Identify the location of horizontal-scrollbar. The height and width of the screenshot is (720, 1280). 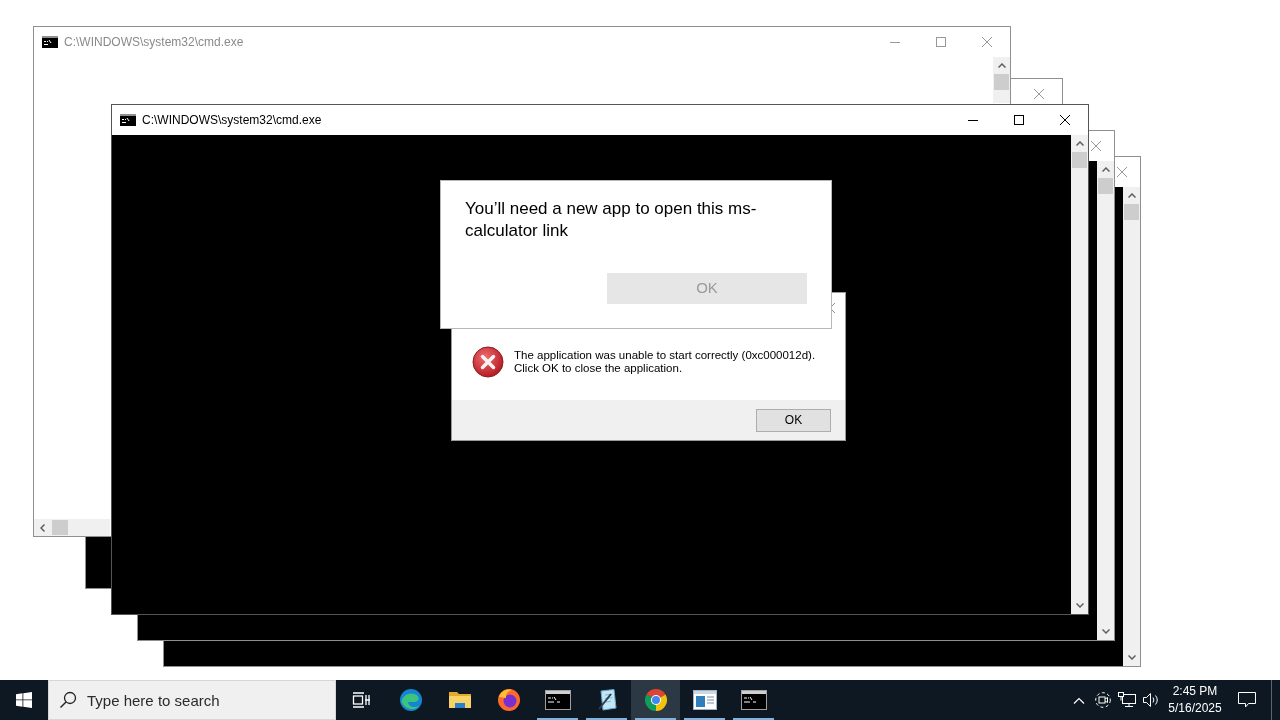
(72, 527).